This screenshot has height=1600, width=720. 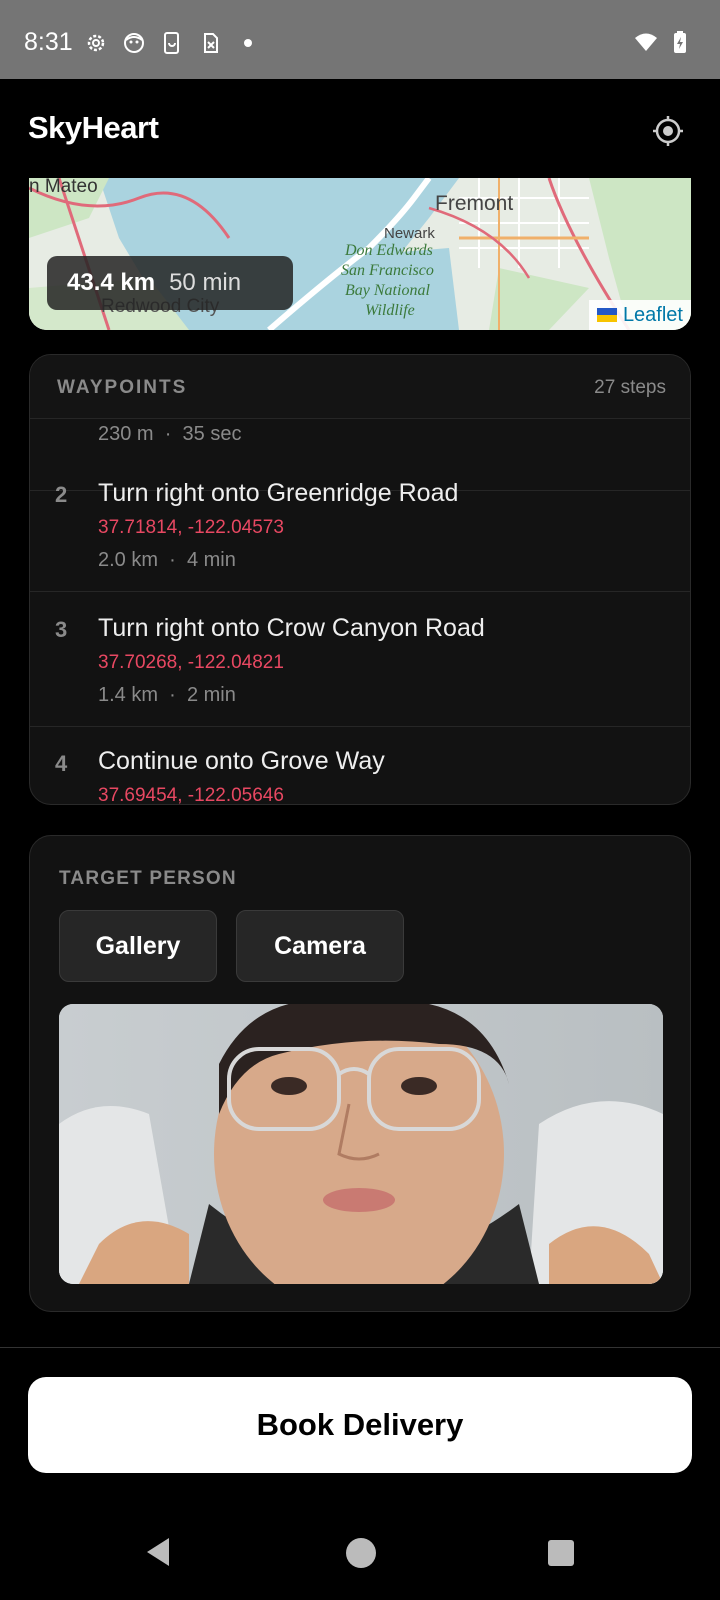 I want to click on waypoint-meta: 230 m · 35 sec, so click(x=170, y=434).